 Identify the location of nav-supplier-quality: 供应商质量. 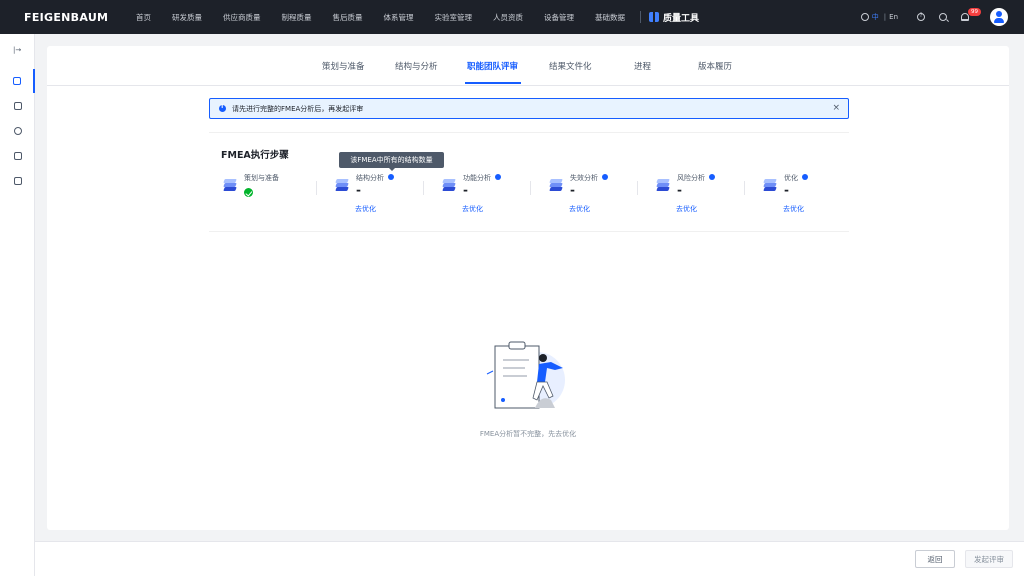
(242, 17).